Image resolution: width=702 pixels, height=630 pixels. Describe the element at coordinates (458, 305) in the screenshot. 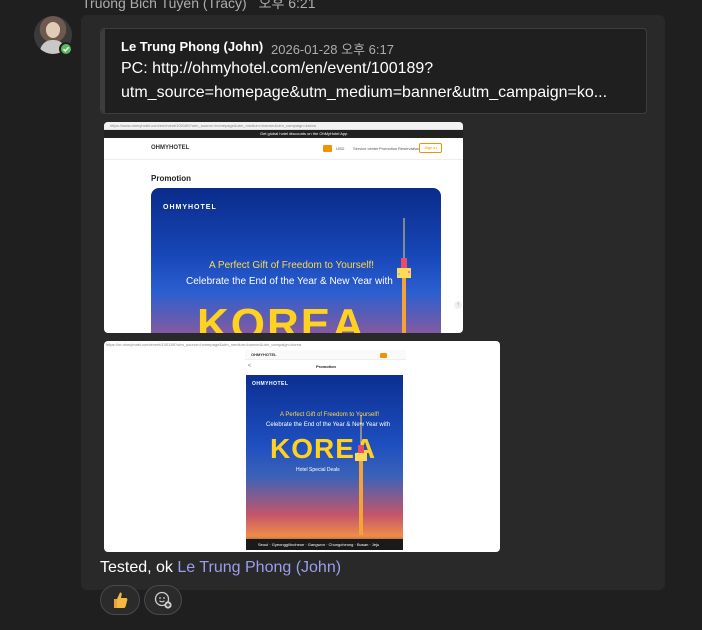

I see `scroll-up-icon: ↑` at that location.